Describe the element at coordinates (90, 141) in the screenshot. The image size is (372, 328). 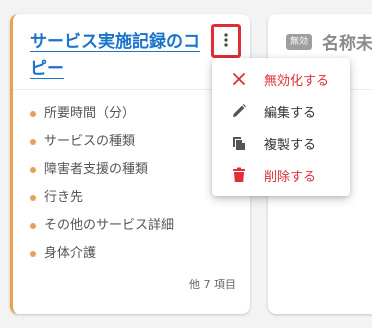
I see `field-label: サービスの種類` at that location.